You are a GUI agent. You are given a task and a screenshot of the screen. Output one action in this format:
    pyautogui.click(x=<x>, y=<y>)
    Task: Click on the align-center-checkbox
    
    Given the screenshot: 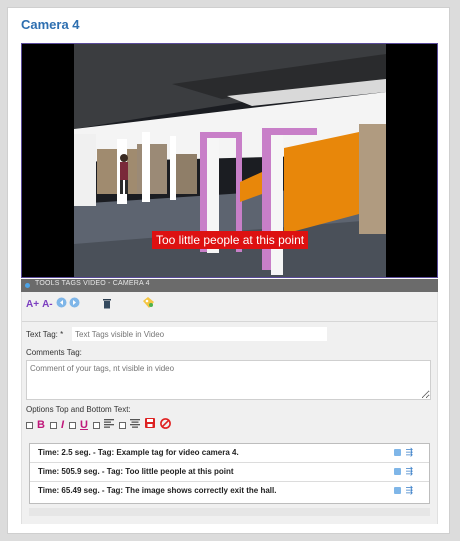 What is the action you would take?
    pyautogui.click(x=122, y=425)
    